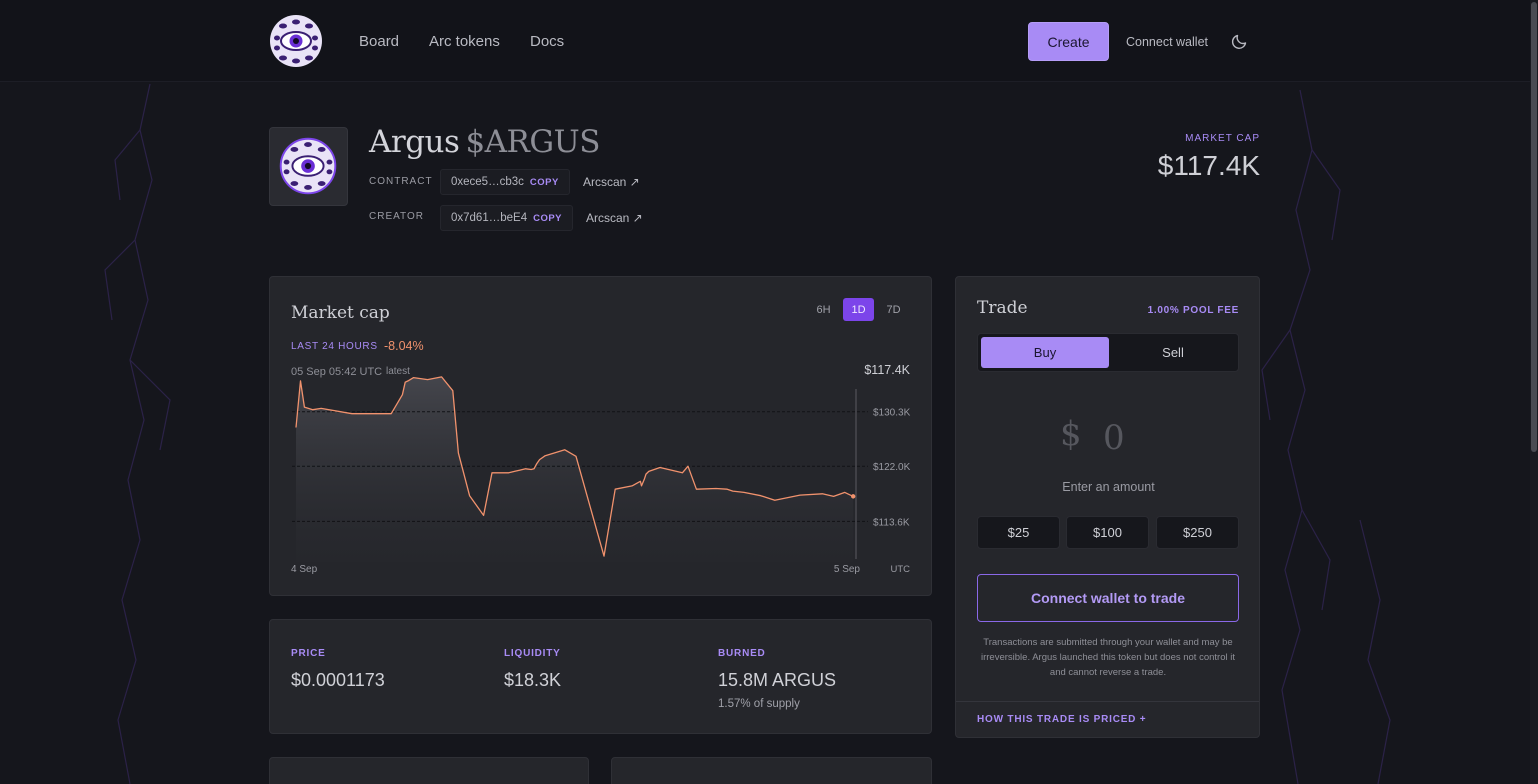 Image resolution: width=1538 pixels, height=784 pixels. What do you see at coordinates (847, 569) in the screenshot?
I see `chart-x-tick-label: 5 Sep` at bounding box center [847, 569].